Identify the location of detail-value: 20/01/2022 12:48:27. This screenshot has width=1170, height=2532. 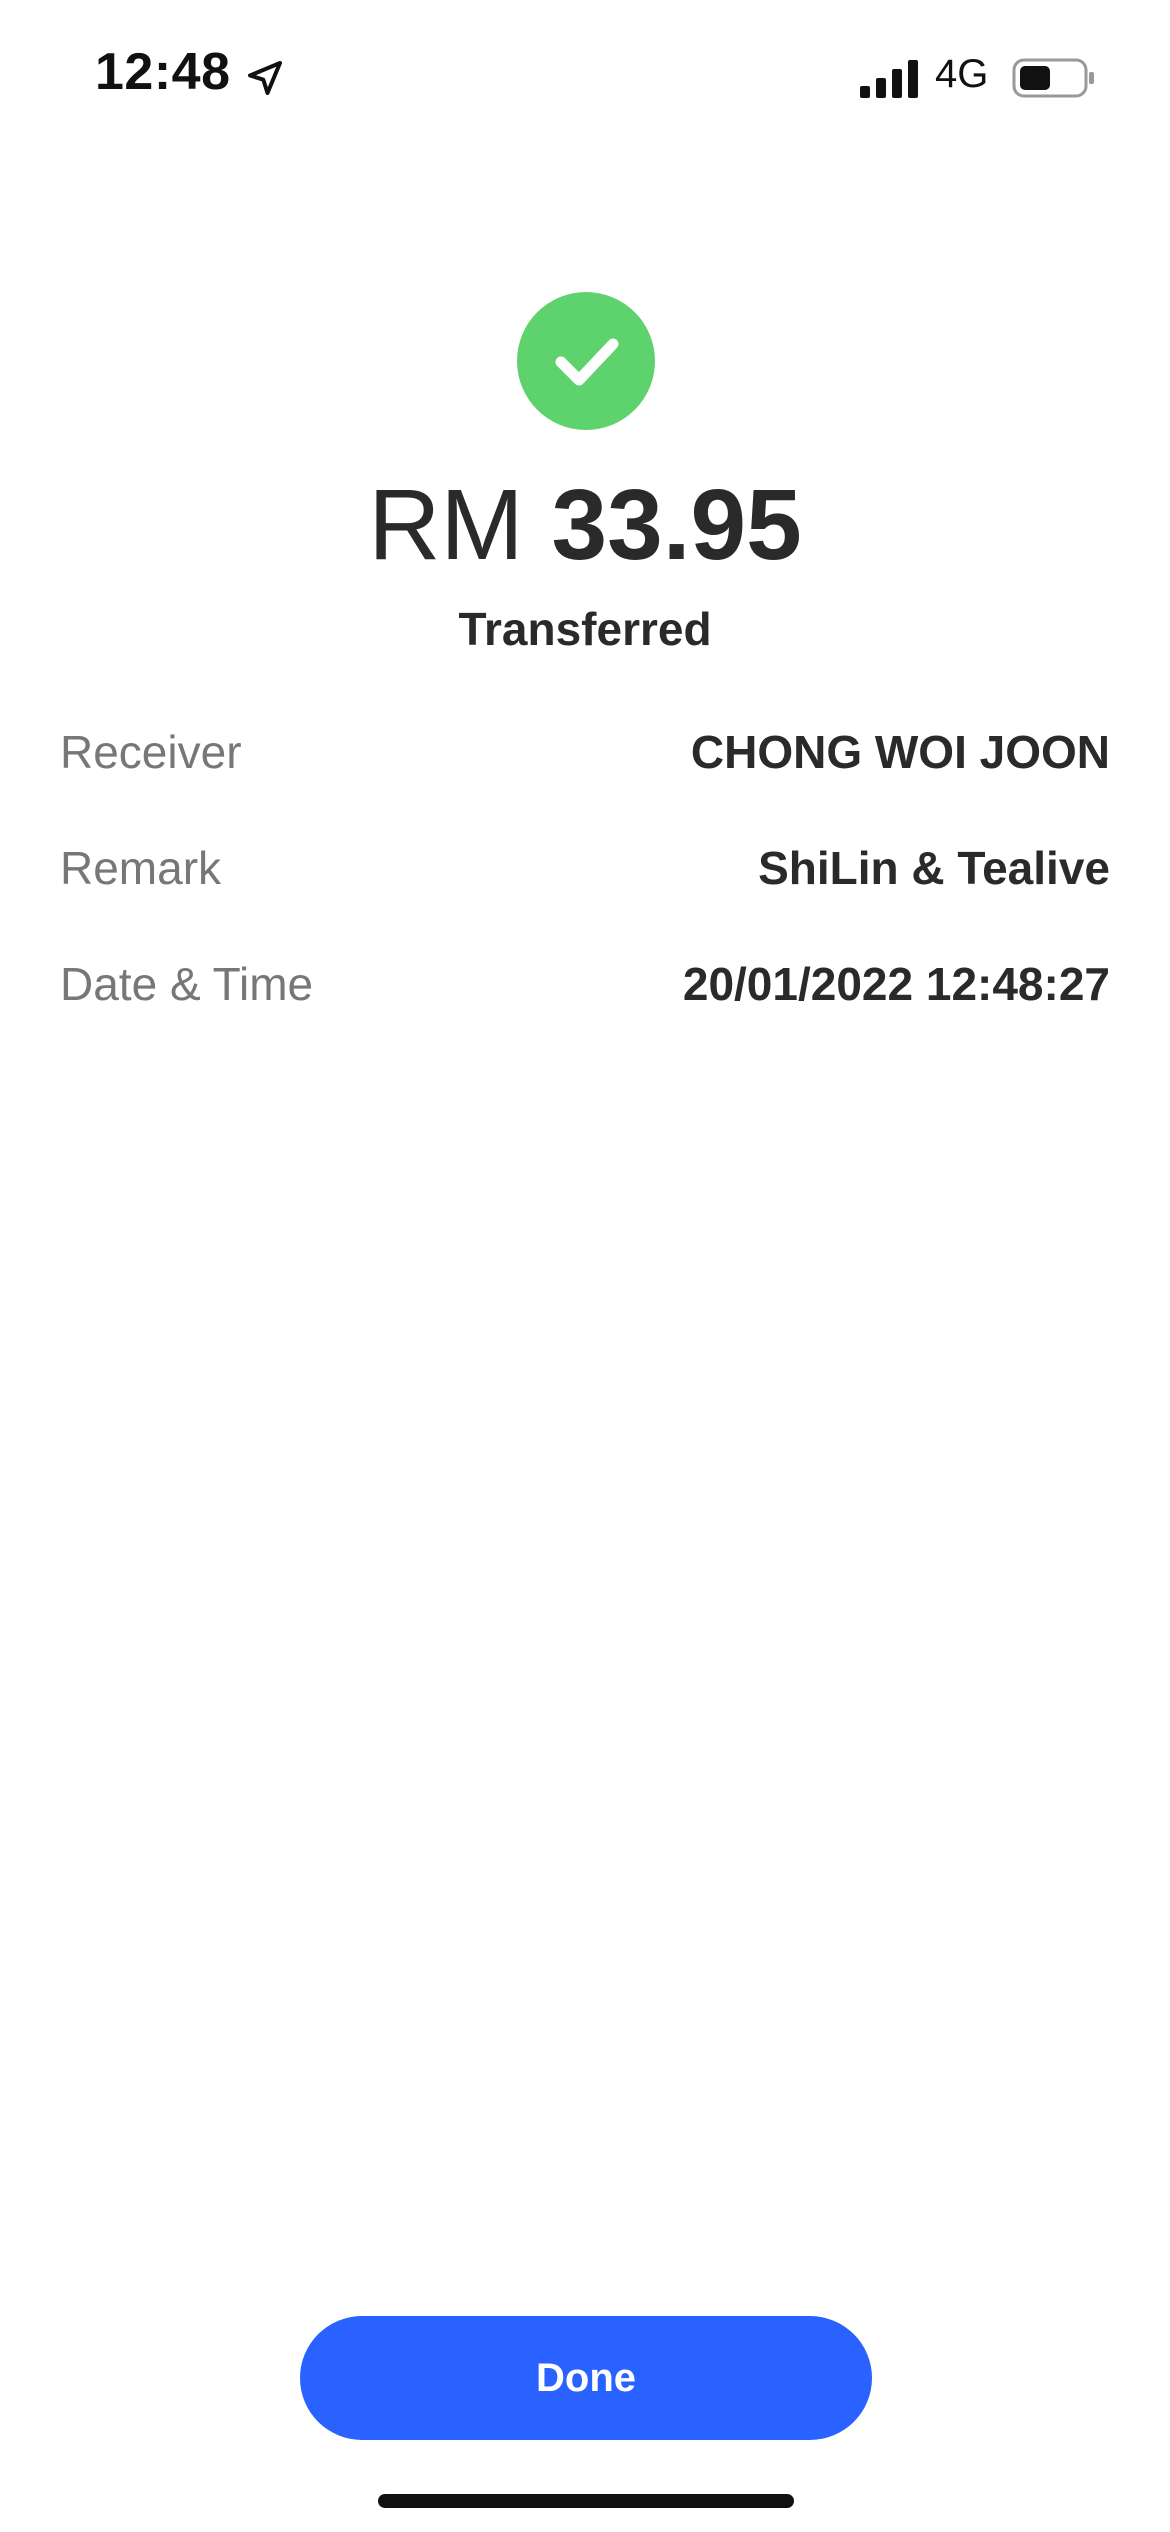
(896, 984).